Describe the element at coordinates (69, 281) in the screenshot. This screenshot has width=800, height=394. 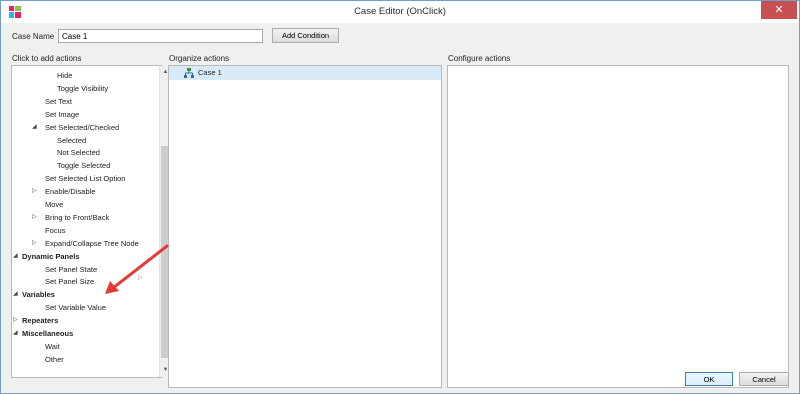
I see `tree-item-set-panel-size: Set Panel Size` at that location.